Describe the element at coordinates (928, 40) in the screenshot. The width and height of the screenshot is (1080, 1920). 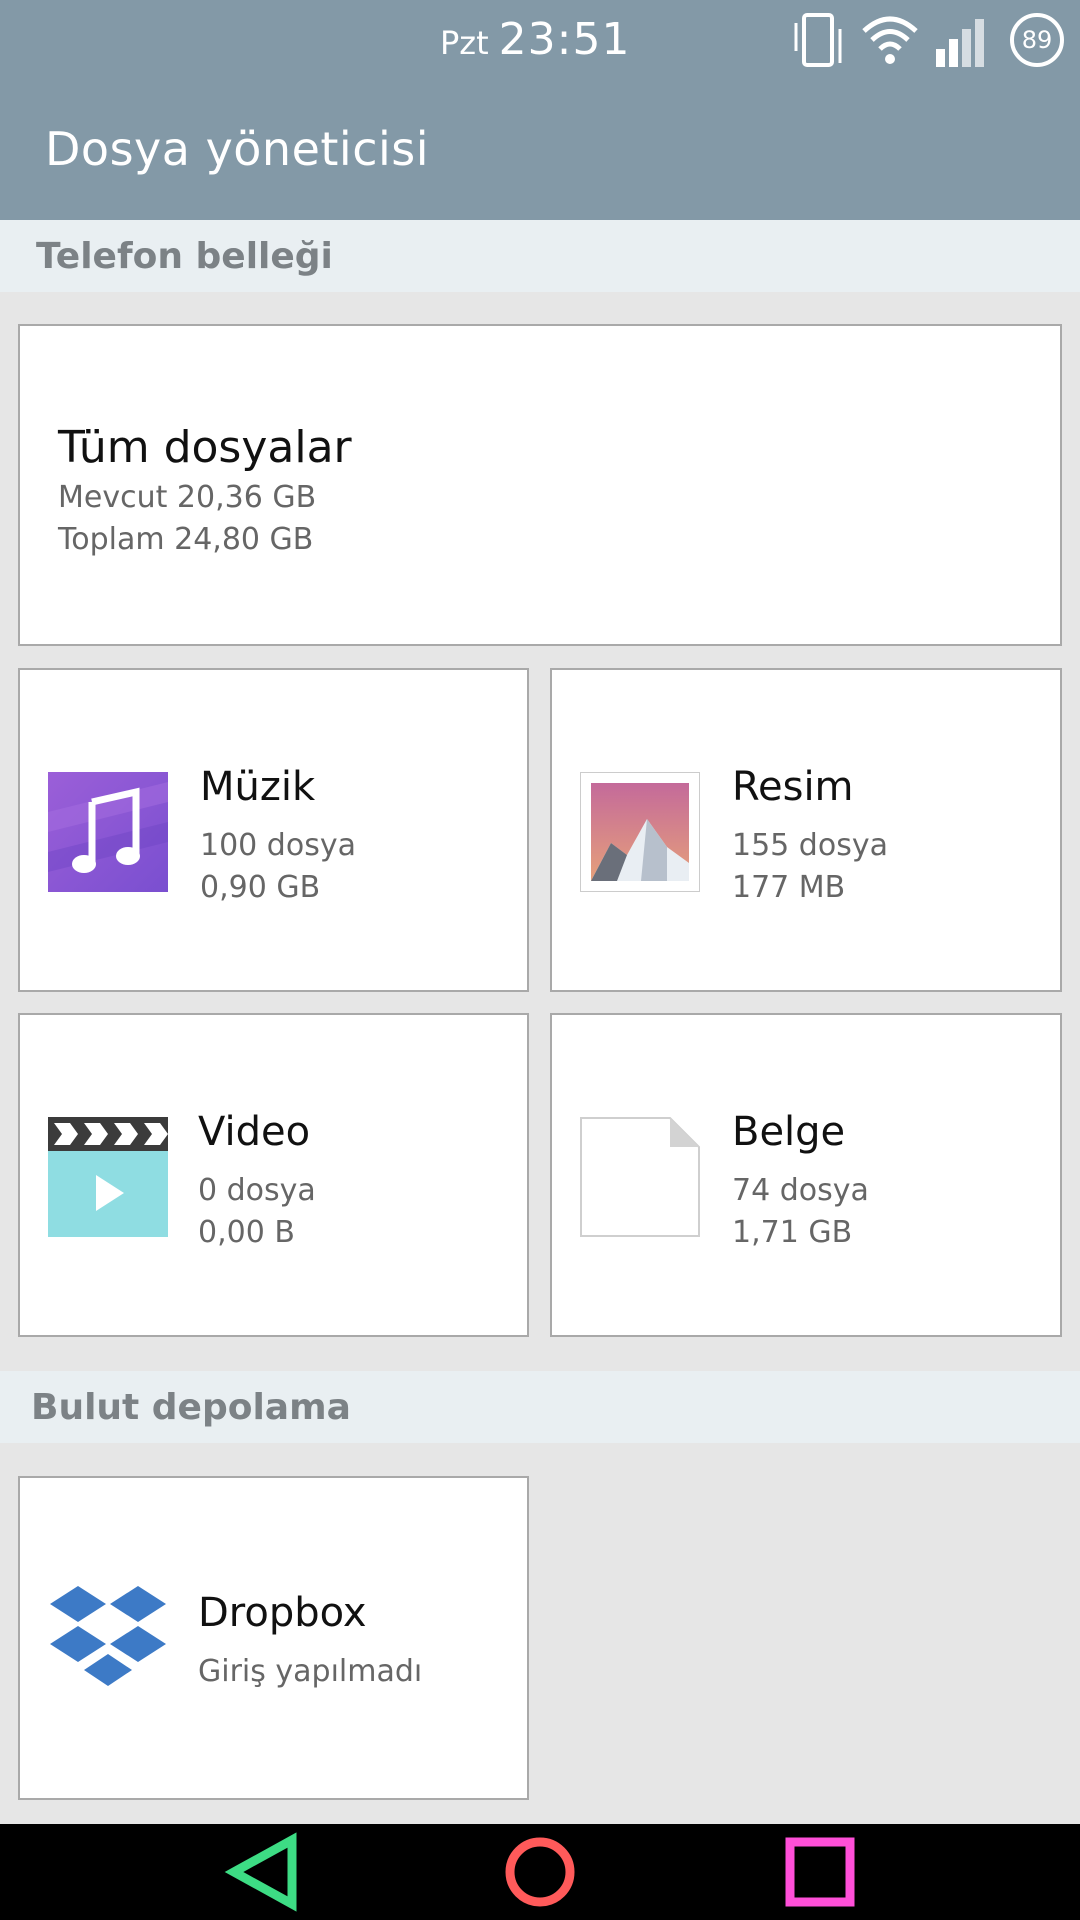
I see `status-icons: 89` at that location.